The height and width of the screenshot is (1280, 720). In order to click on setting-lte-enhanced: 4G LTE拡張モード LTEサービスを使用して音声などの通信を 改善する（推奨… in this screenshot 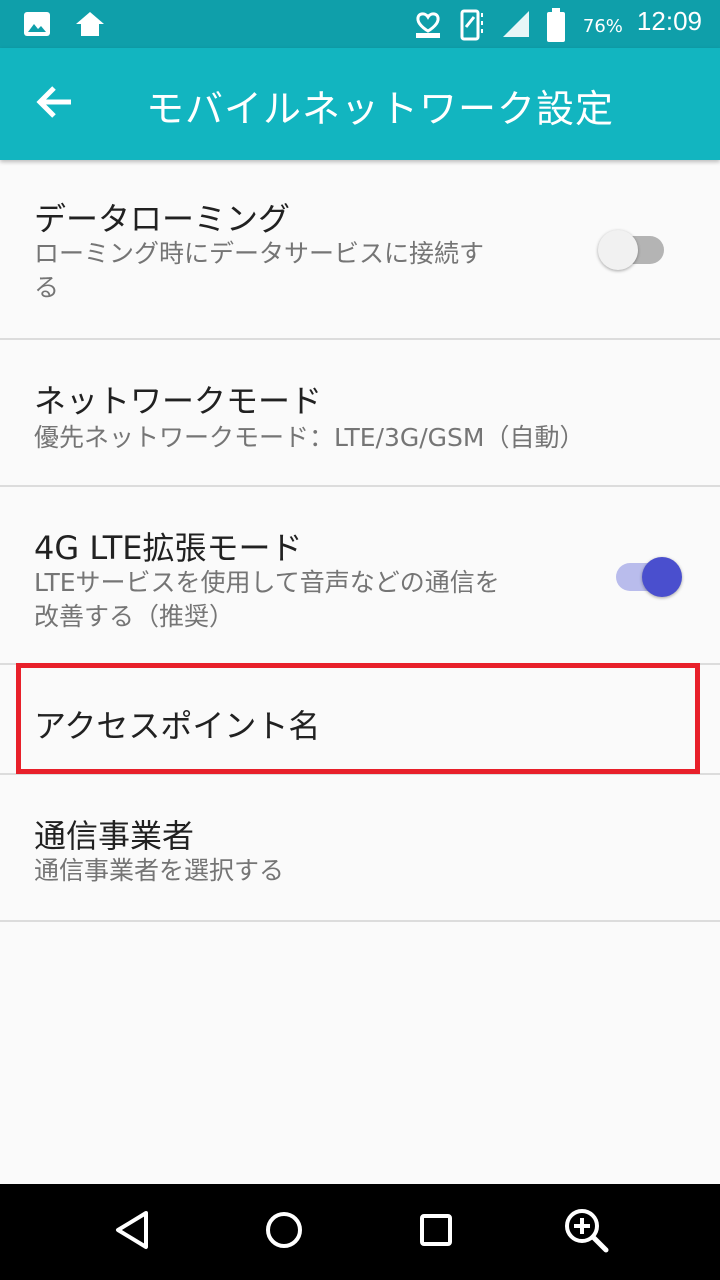, I will do `click(360, 576)`.